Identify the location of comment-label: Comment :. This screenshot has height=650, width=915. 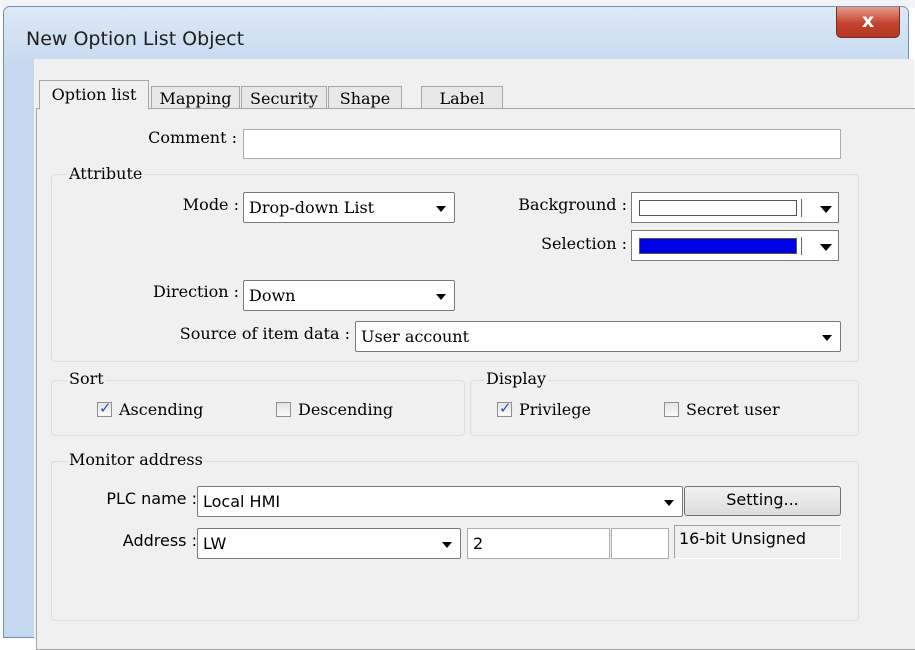
(192, 137).